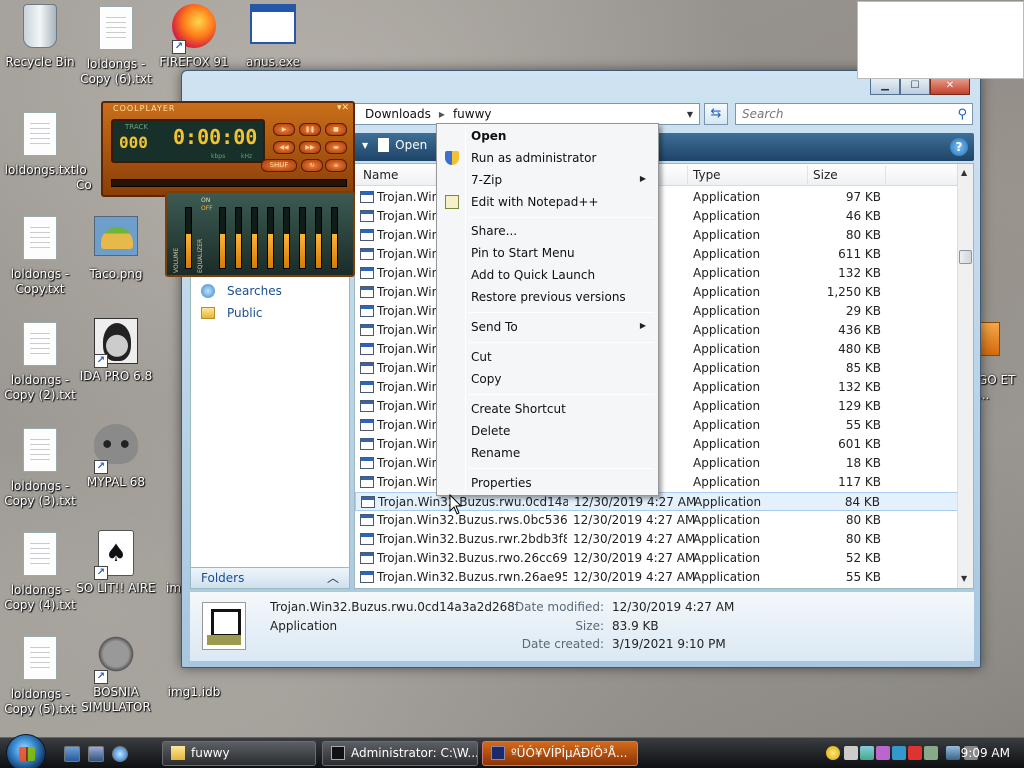  I want to click on column-header-type: Type, so click(707, 175).